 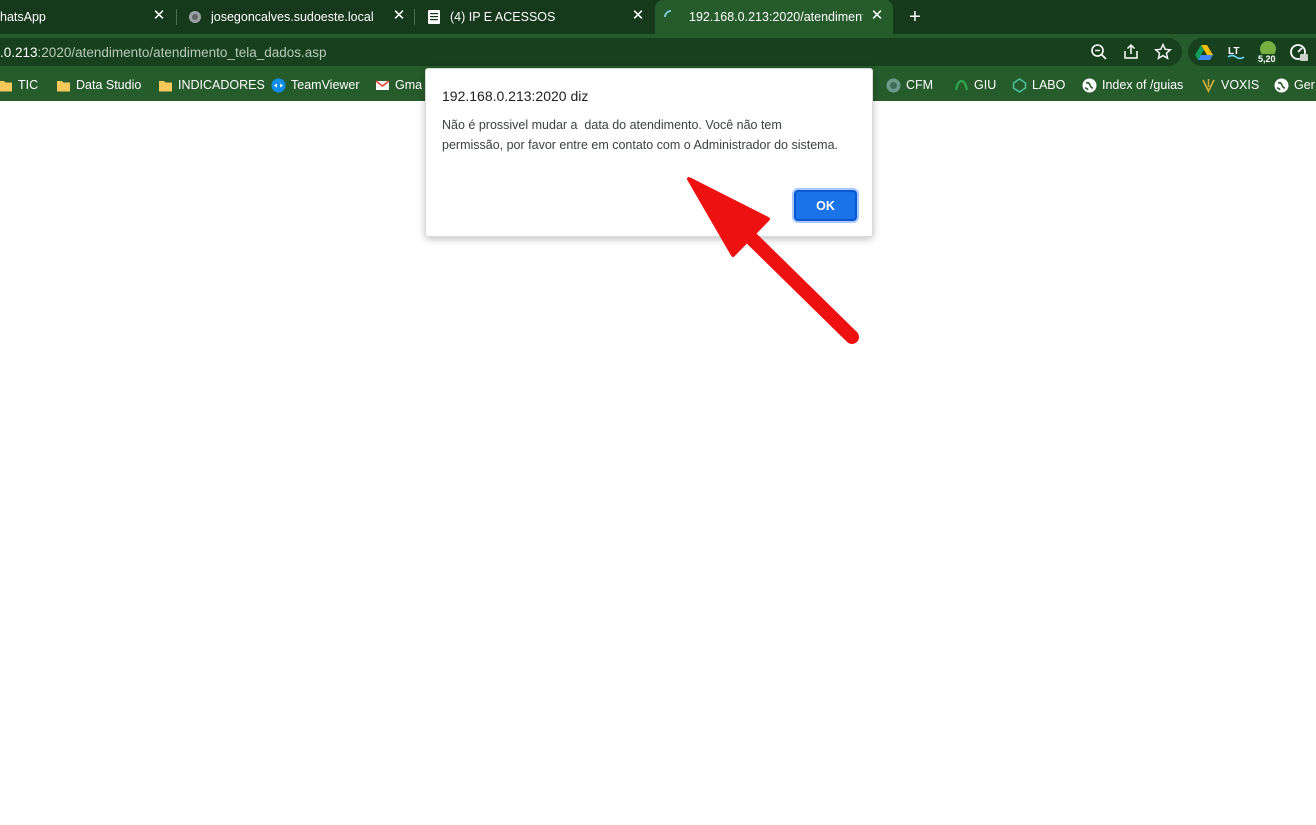 I want to click on ok-button: OK, so click(x=825, y=205).